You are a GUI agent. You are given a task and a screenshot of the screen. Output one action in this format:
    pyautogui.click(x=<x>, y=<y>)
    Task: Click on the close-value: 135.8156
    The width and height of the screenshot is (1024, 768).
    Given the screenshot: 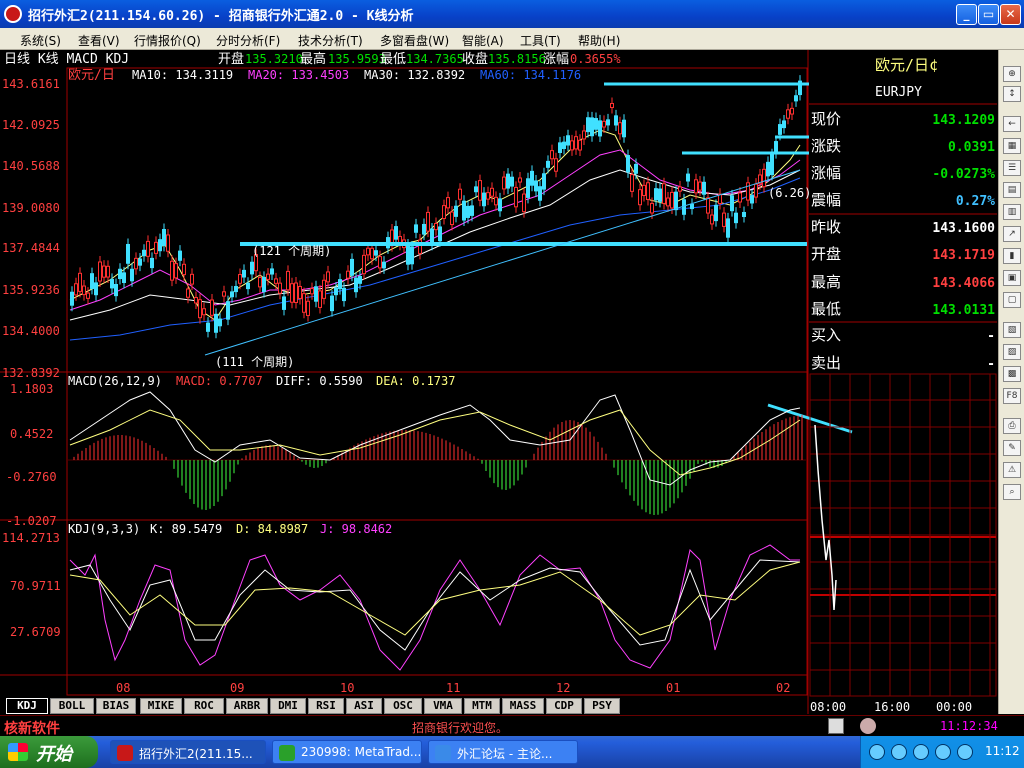 What is the action you would take?
    pyautogui.click(x=517, y=59)
    